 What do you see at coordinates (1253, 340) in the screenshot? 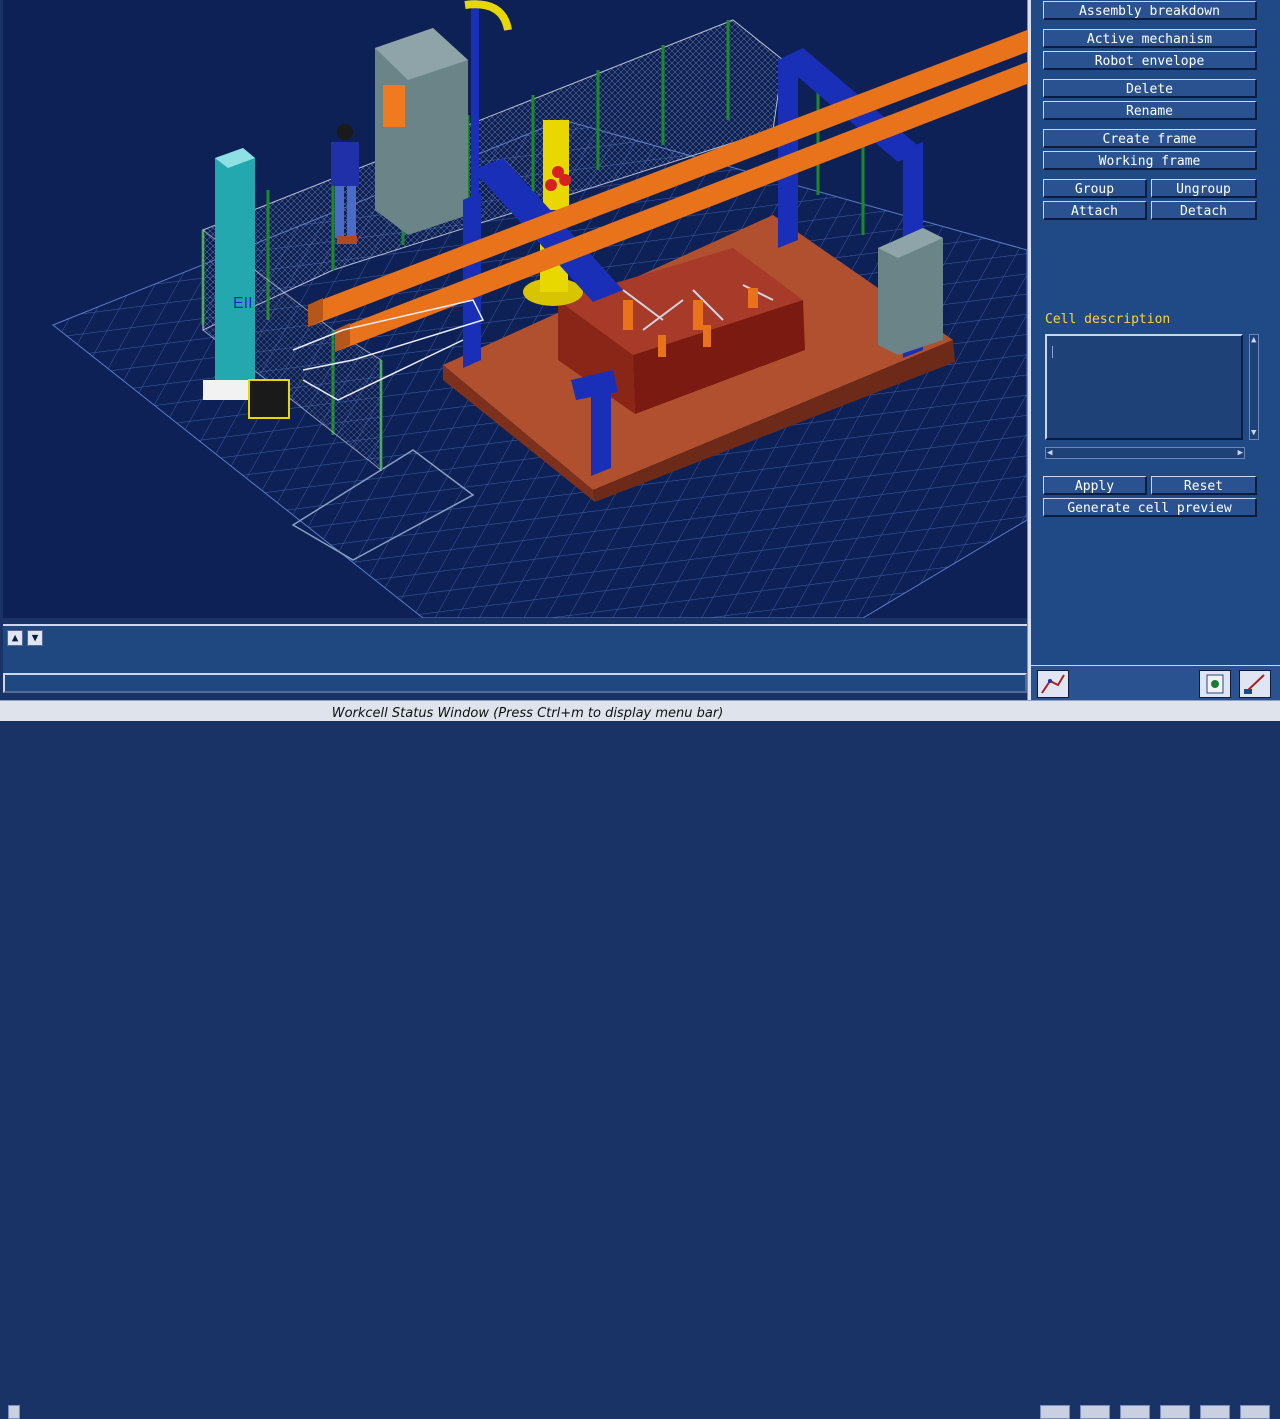
I see `scroll-up-icon: ▲` at bounding box center [1253, 340].